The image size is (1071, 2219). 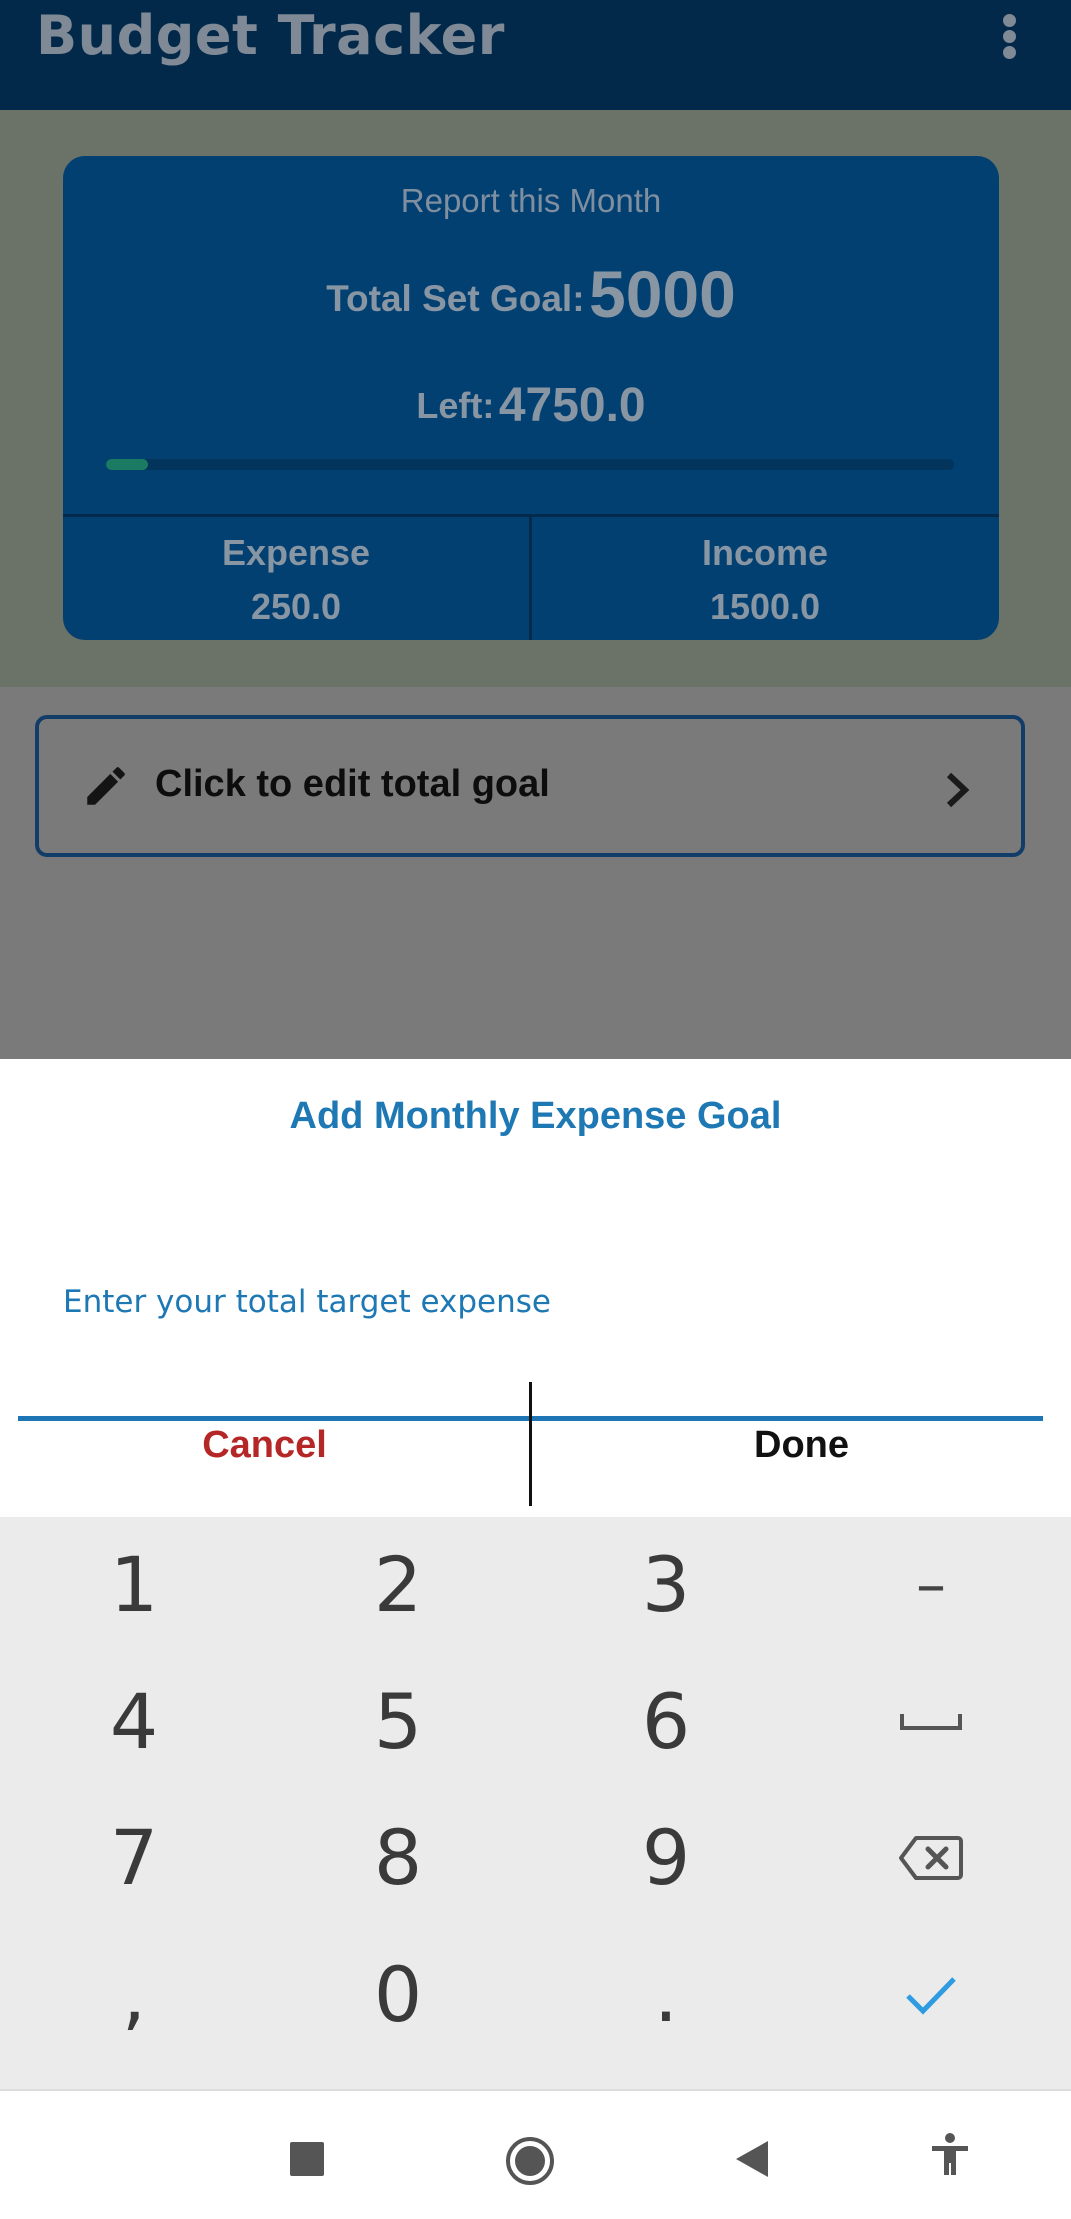 What do you see at coordinates (134, 1585) in the screenshot?
I see `key-1: 1` at bounding box center [134, 1585].